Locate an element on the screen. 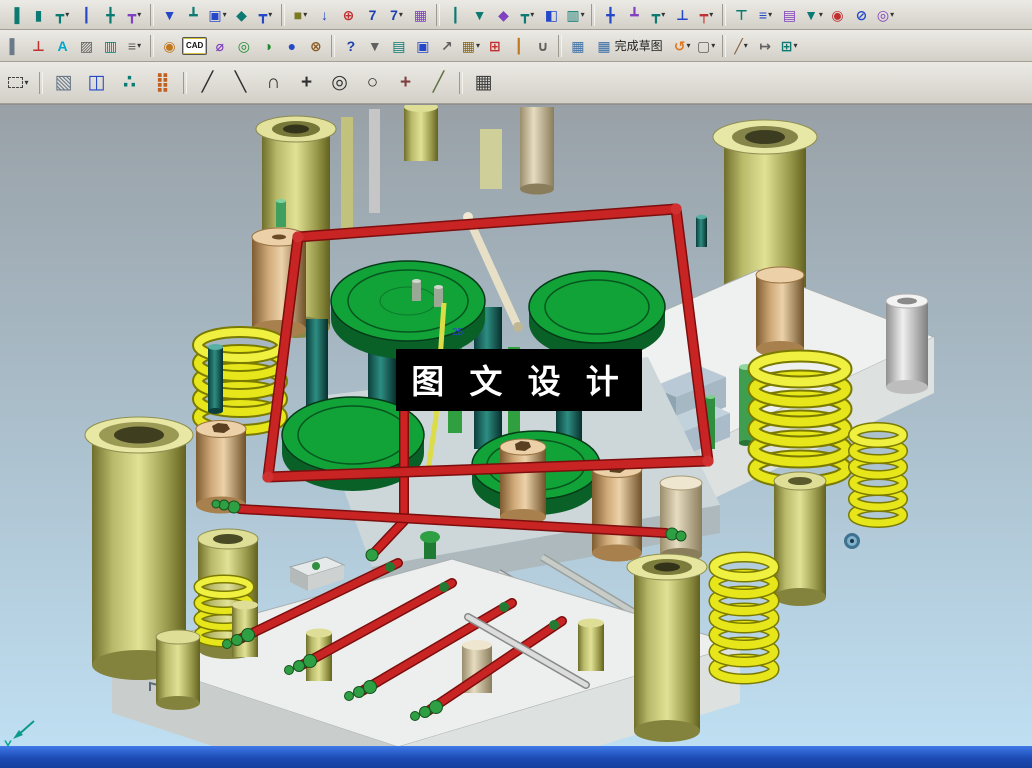  guide-pillar-bottom-right is located at coordinates (667, 647).